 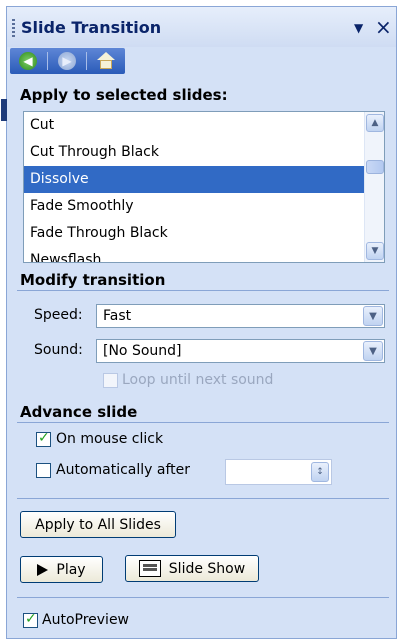 What do you see at coordinates (201, 27) in the screenshot?
I see `title-bar: Slide Transition ▼ ×` at bounding box center [201, 27].